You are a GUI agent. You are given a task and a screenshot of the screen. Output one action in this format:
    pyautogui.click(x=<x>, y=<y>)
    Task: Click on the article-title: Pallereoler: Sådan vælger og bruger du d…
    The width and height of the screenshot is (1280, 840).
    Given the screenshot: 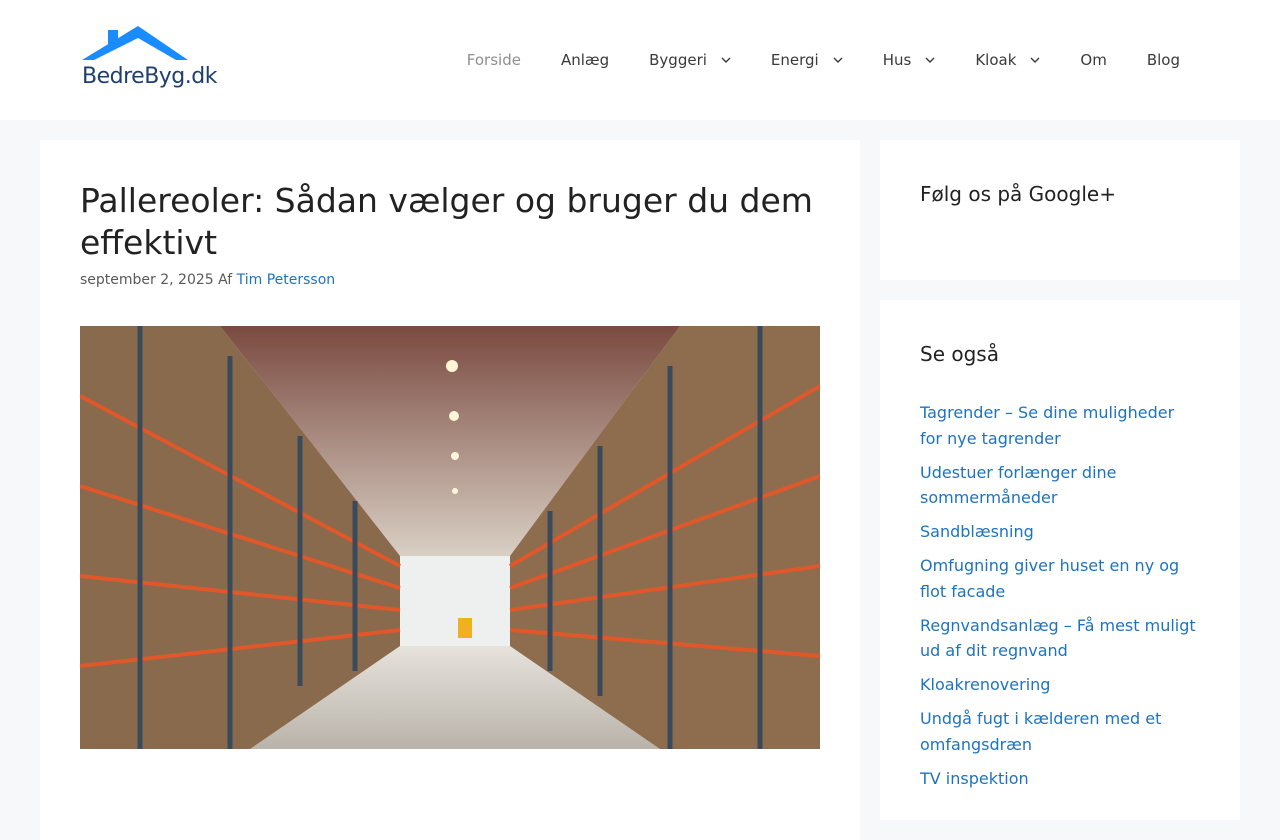 What is the action you would take?
    pyautogui.click(x=446, y=221)
    